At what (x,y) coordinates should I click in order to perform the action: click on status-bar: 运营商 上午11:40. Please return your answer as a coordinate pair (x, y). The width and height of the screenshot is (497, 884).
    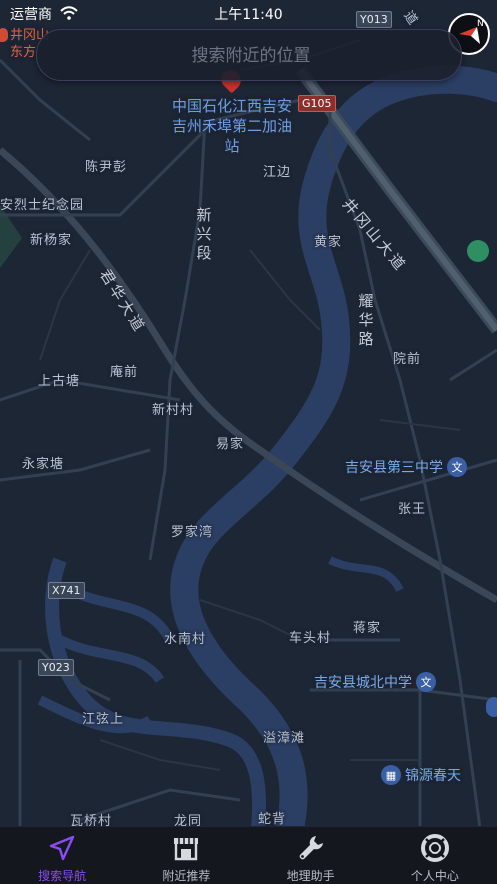
    Looking at the image, I should click on (248, 13).